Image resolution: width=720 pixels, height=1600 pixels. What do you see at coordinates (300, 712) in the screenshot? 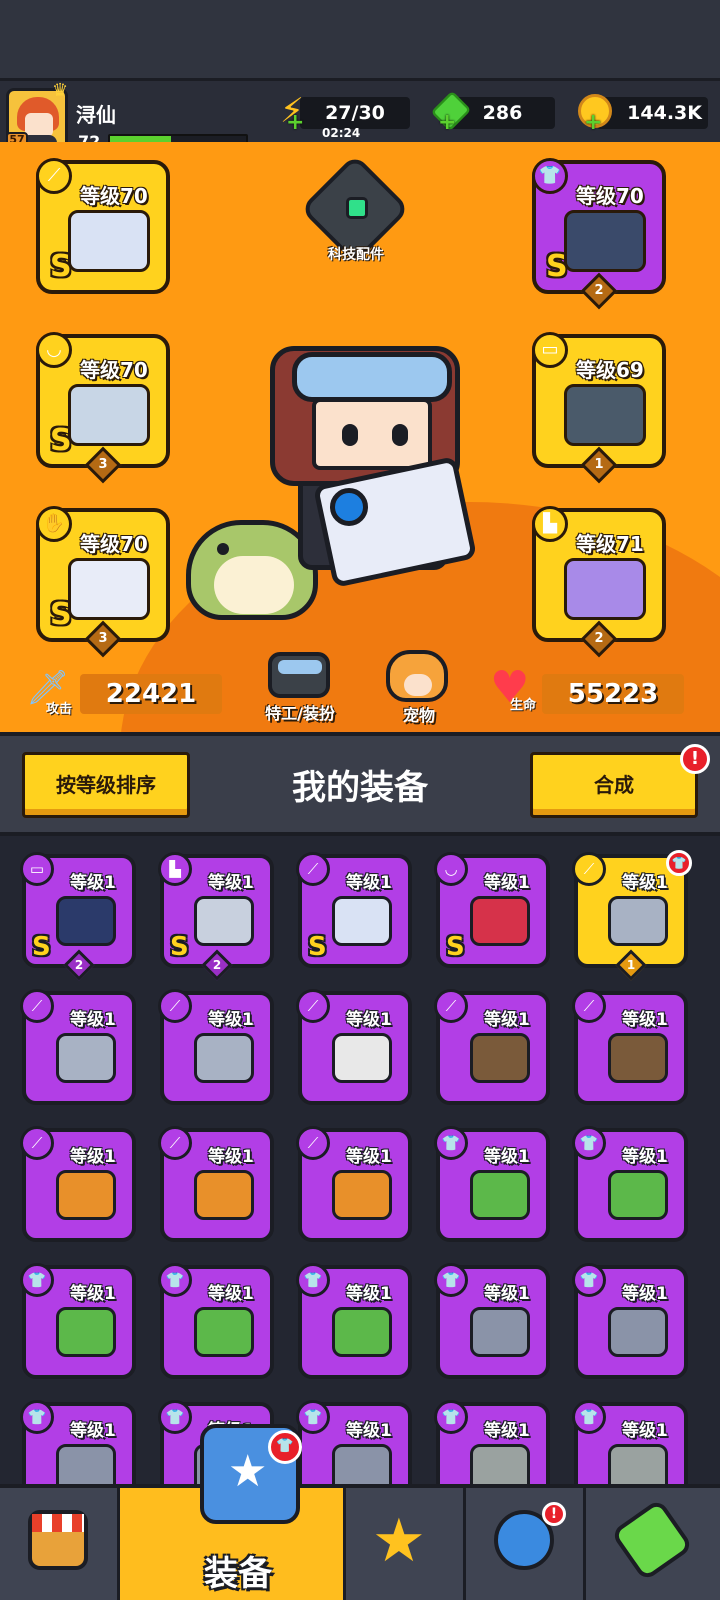
I see `costume-button-label: 特工/装扮` at bounding box center [300, 712].